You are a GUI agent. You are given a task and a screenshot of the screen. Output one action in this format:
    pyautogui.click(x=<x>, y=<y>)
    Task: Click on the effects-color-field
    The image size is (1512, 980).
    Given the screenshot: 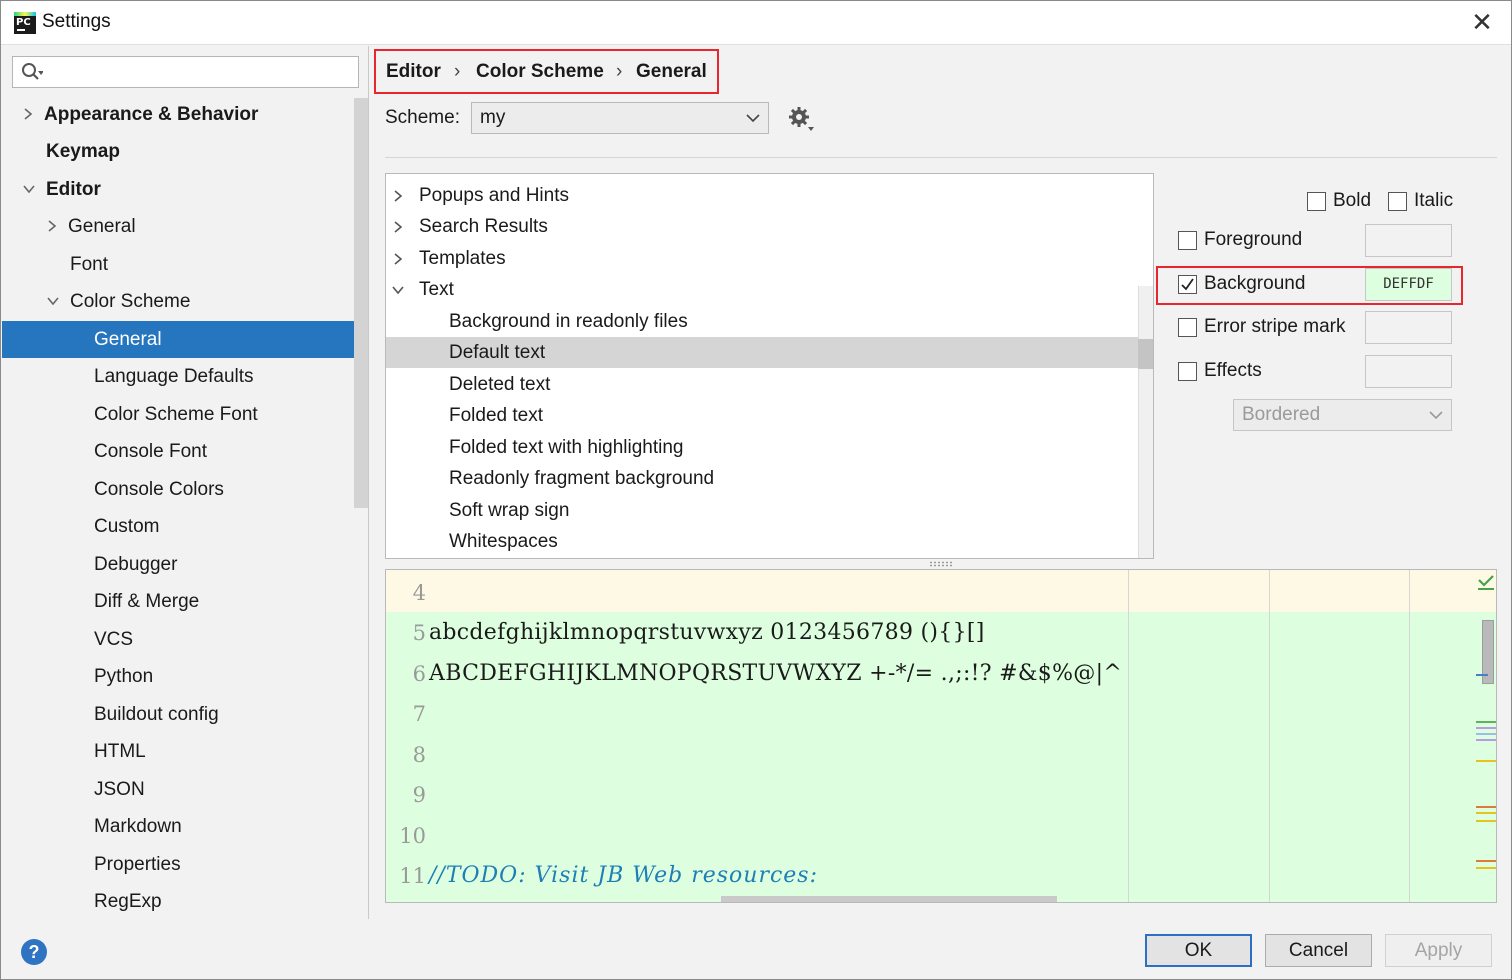 What is the action you would take?
    pyautogui.click(x=1408, y=371)
    